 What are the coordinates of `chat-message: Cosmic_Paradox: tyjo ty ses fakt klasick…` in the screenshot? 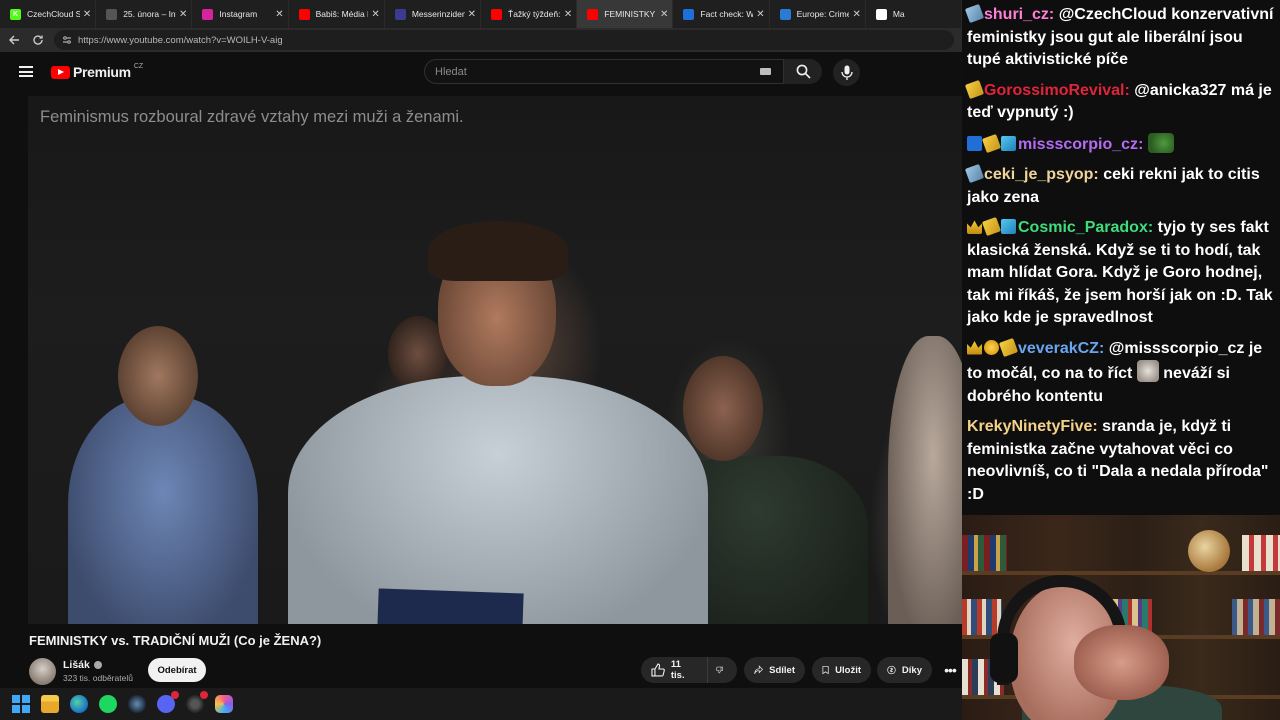 It's located at (1120, 273).